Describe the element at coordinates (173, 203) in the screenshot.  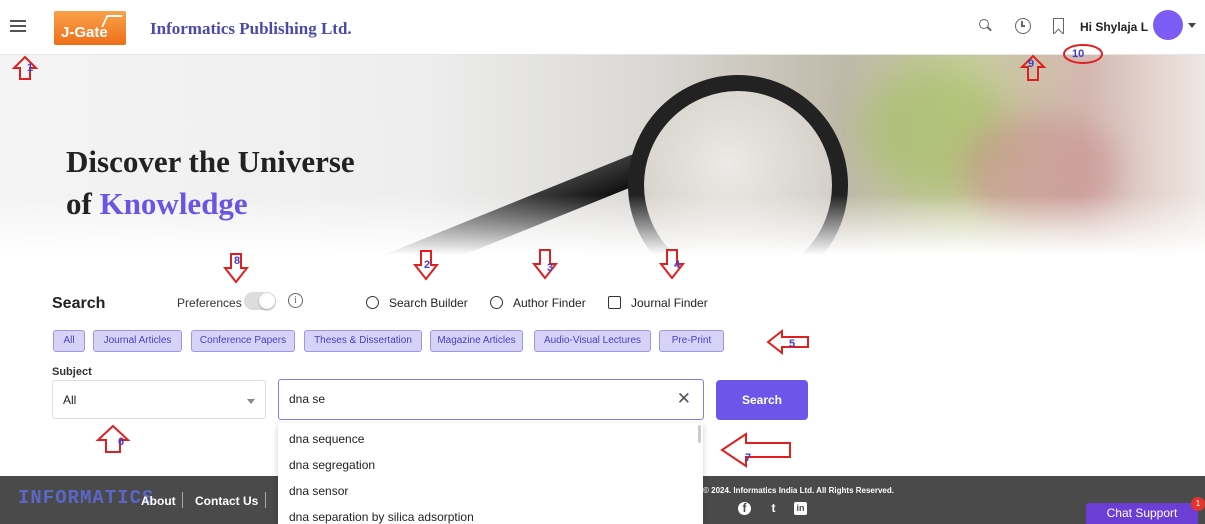
I see `hero-title-accent: Knowledge` at that location.